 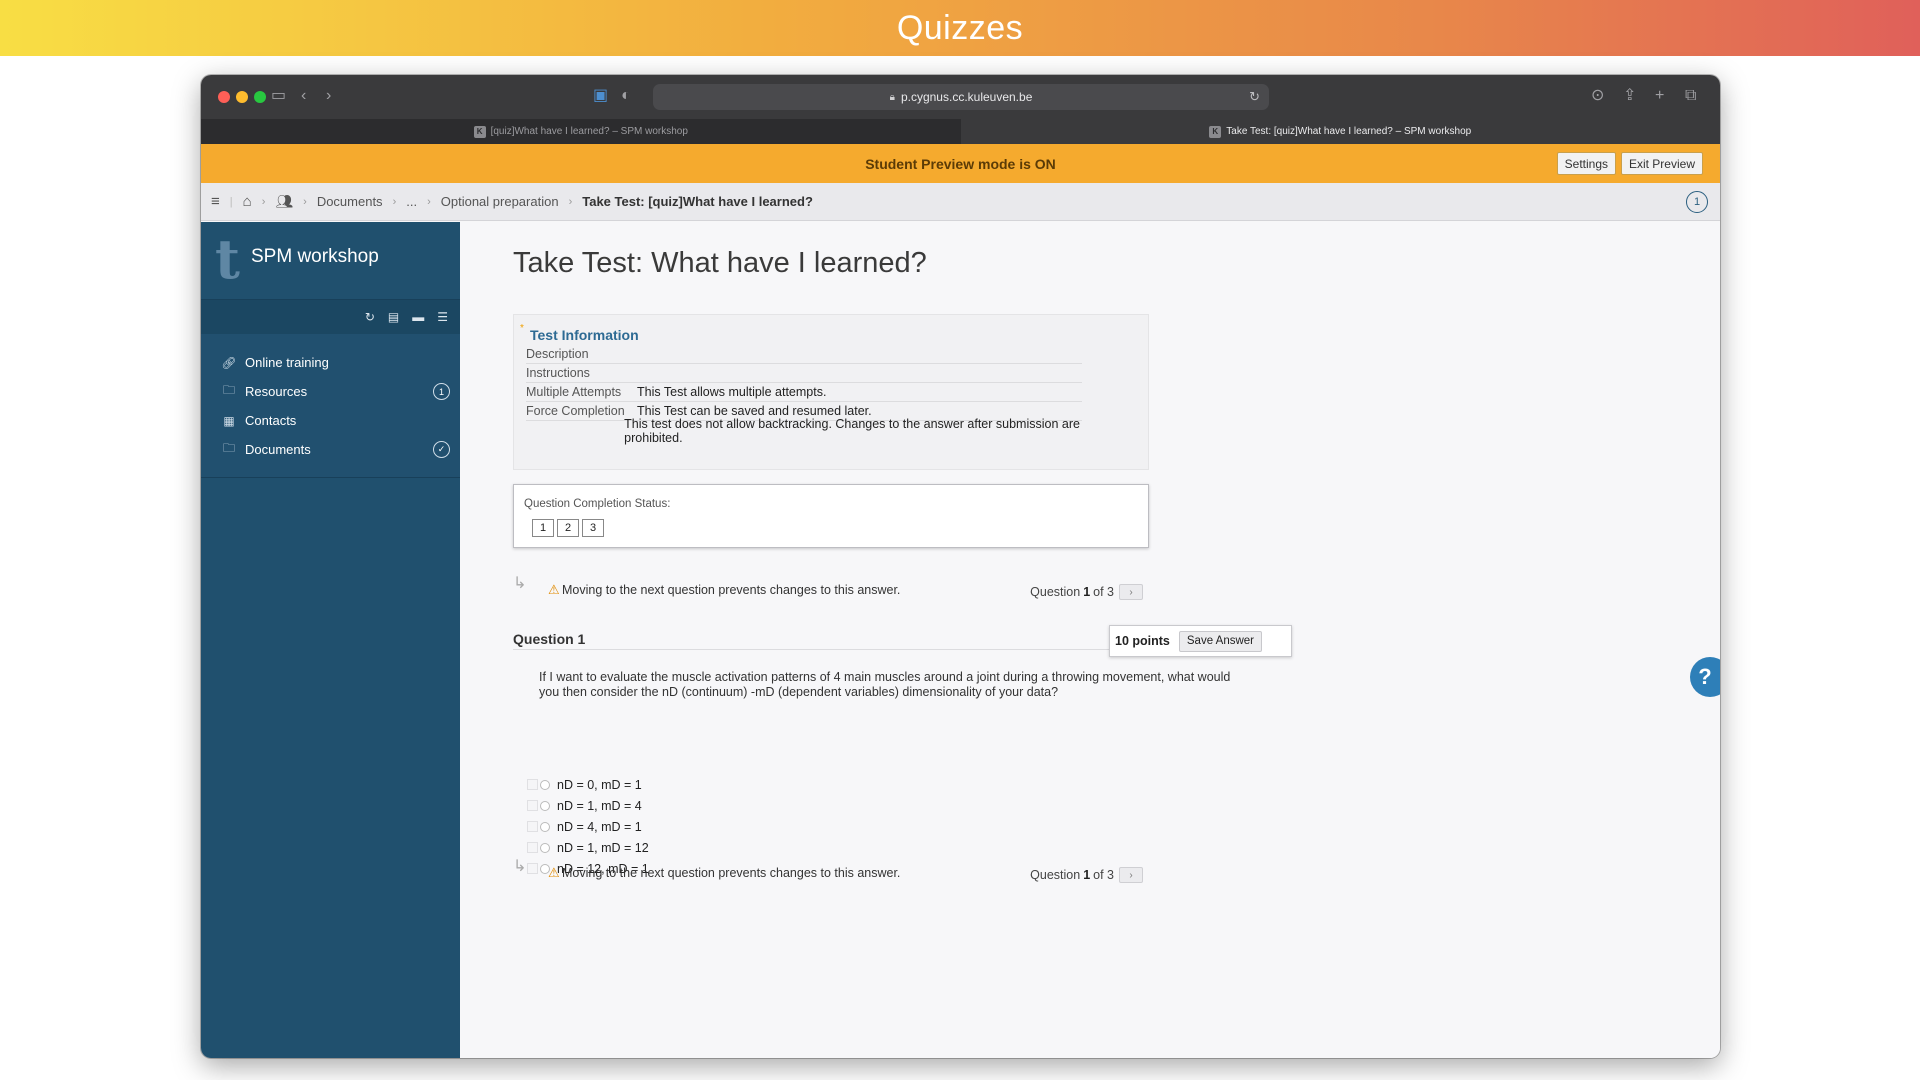 I want to click on notification-badge: 1, so click(x=1697, y=202).